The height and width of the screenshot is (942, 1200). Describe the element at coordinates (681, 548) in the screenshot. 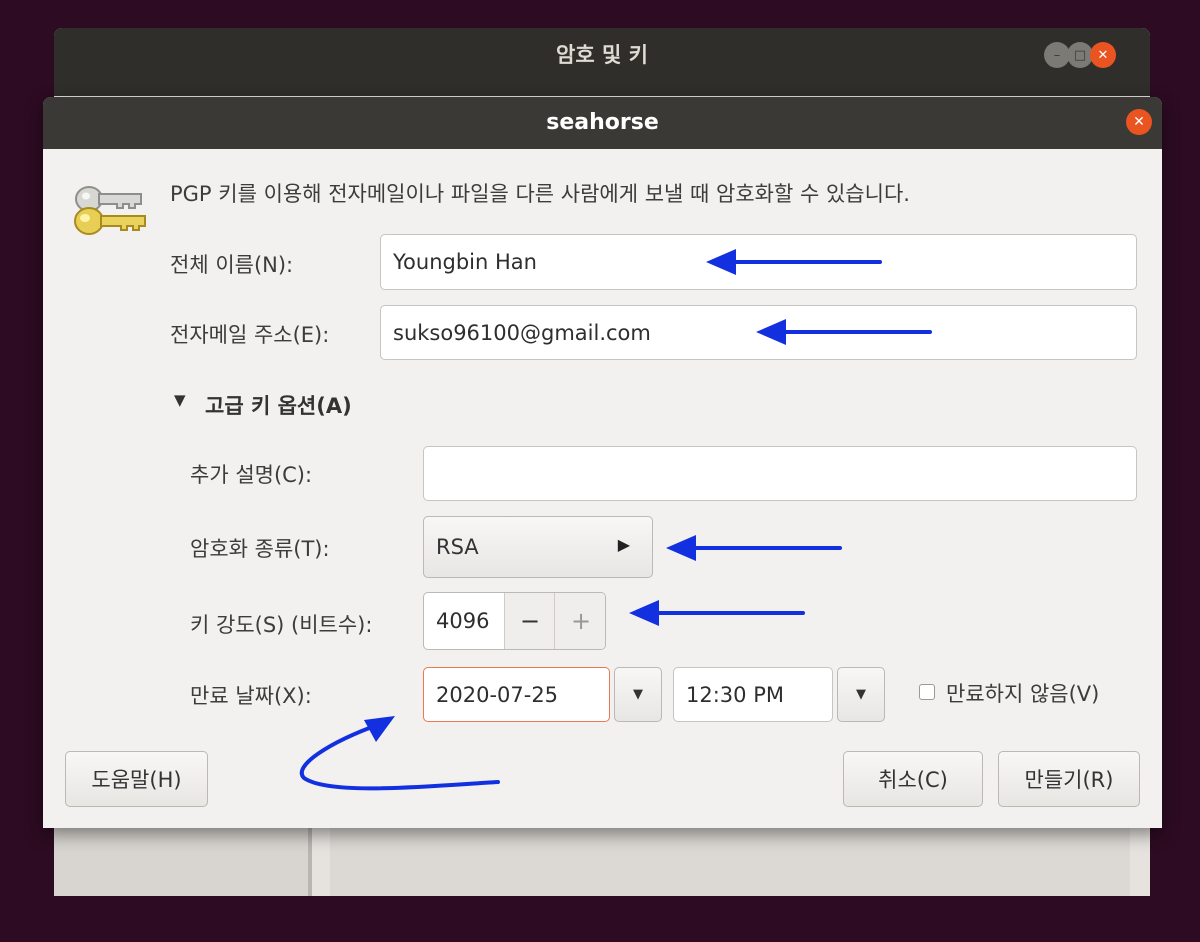

I see `annotation-arrowhead-enc-type` at that location.